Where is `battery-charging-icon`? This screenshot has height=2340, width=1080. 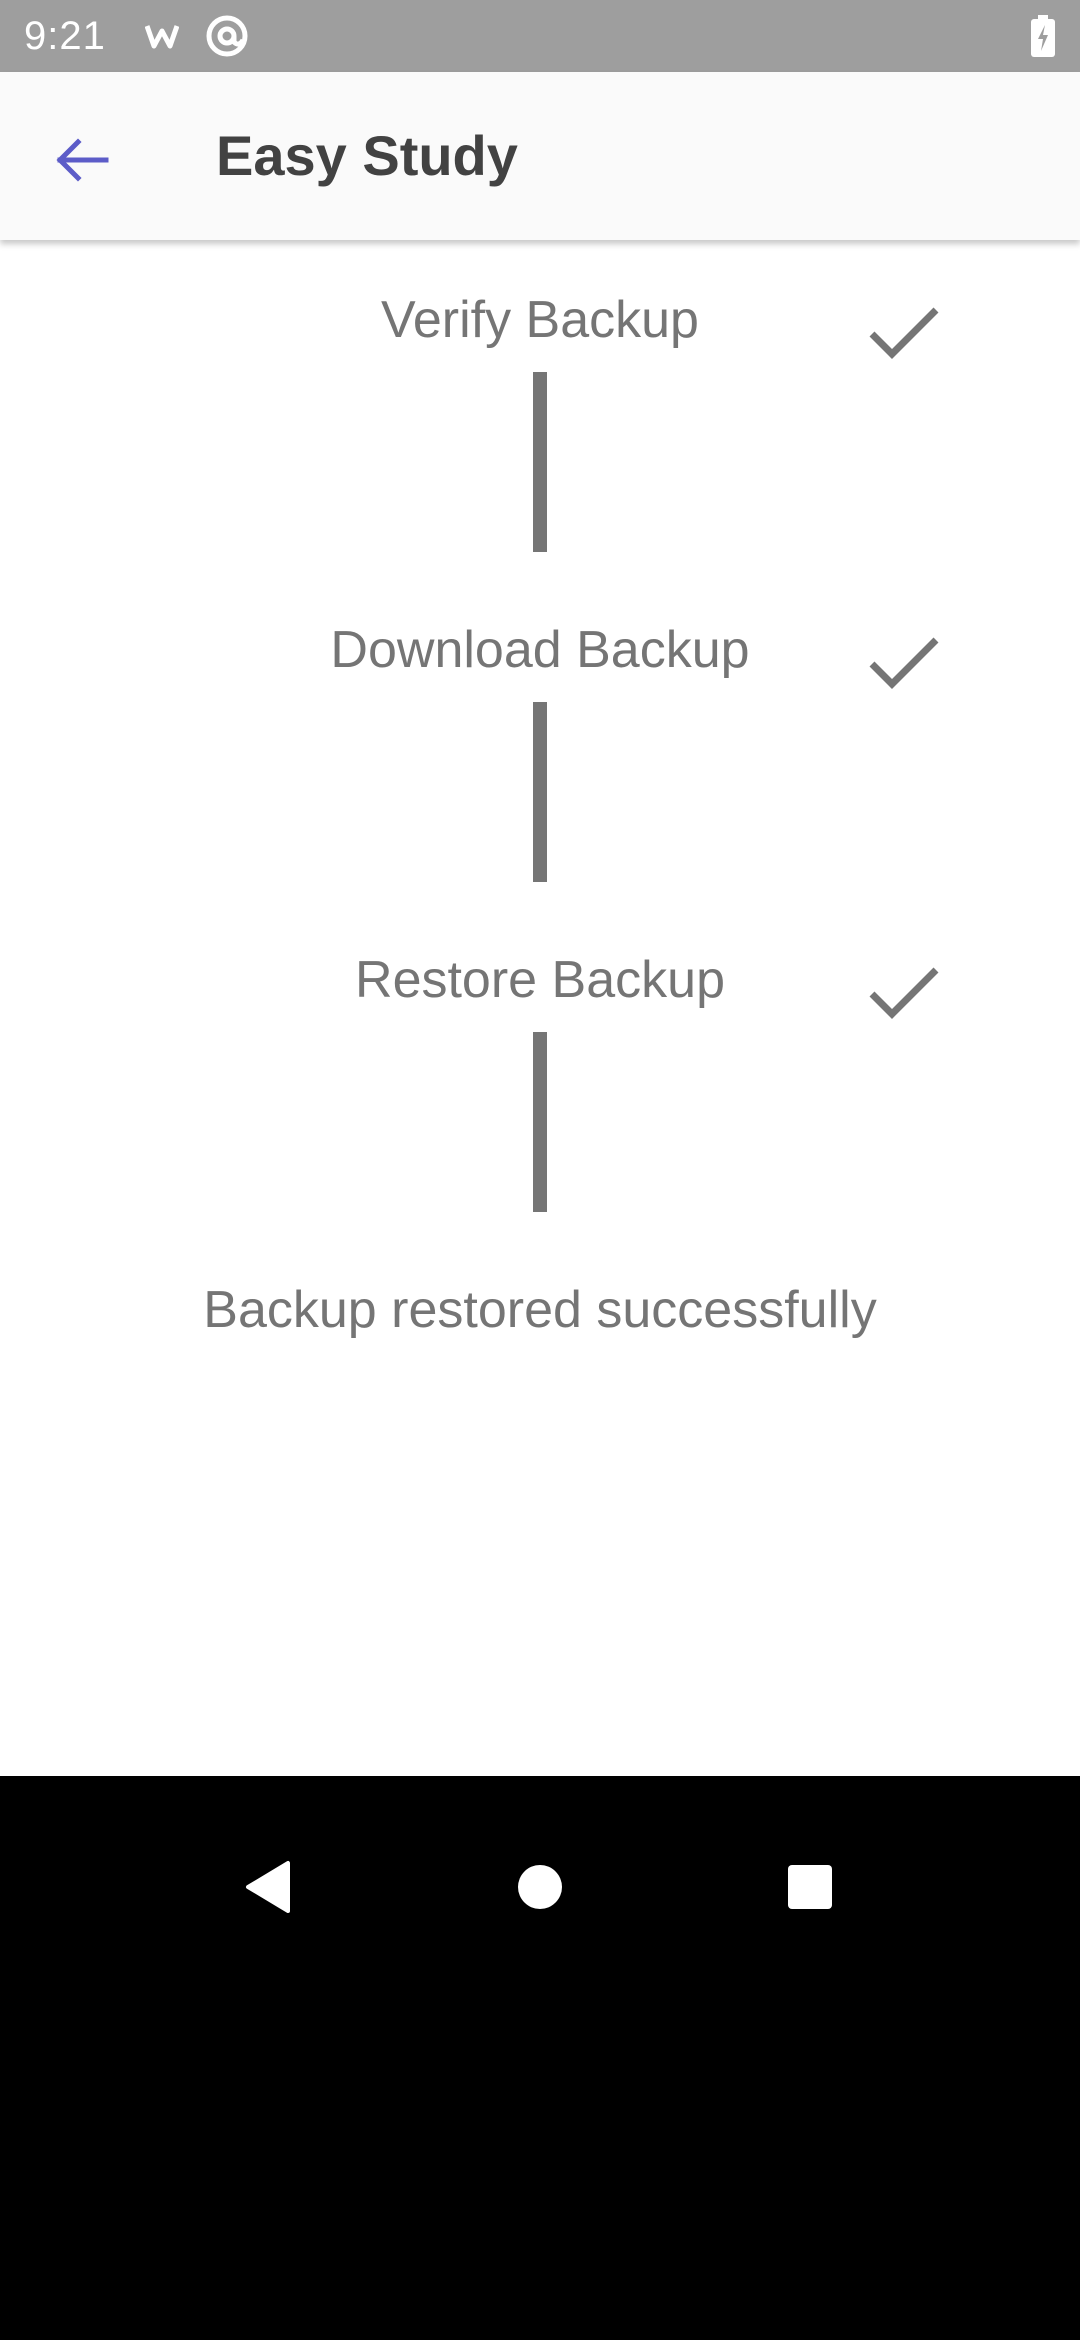 battery-charging-icon is located at coordinates (1043, 36).